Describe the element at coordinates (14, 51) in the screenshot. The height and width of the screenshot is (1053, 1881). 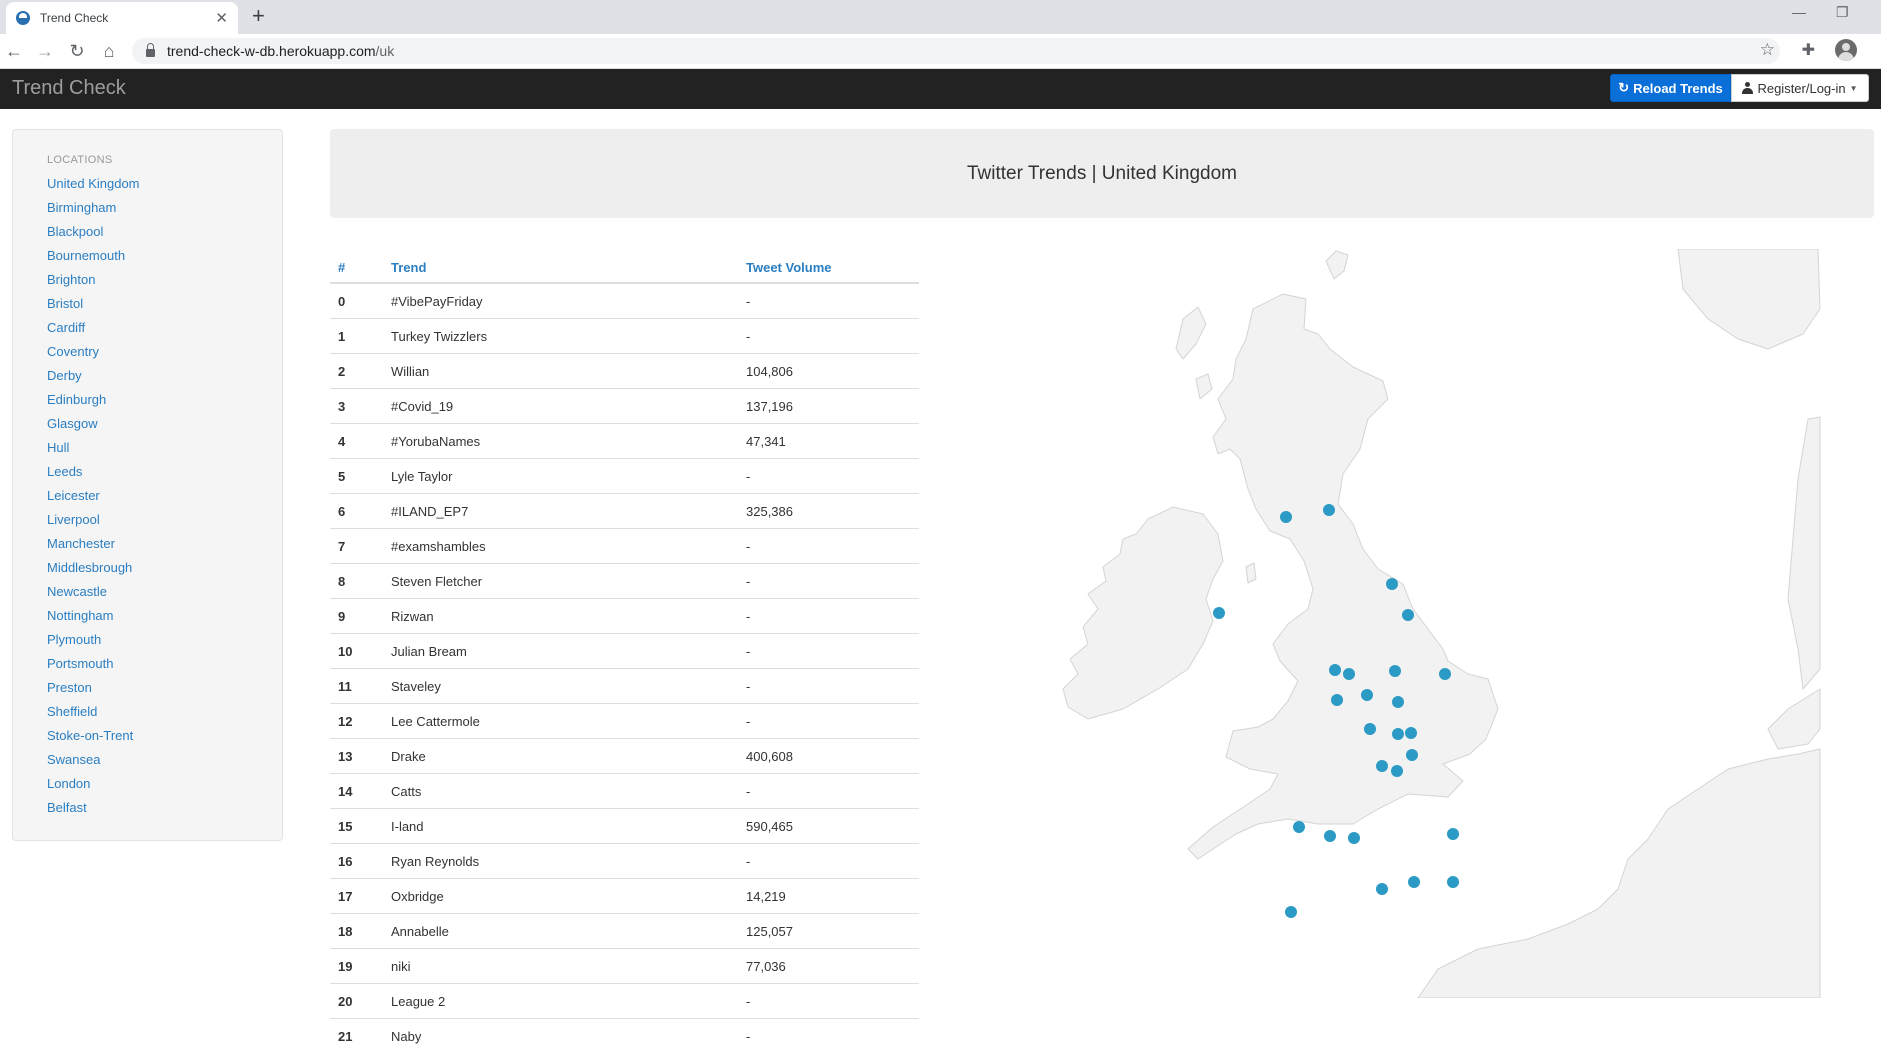
I see `back-icon: ←` at that location.